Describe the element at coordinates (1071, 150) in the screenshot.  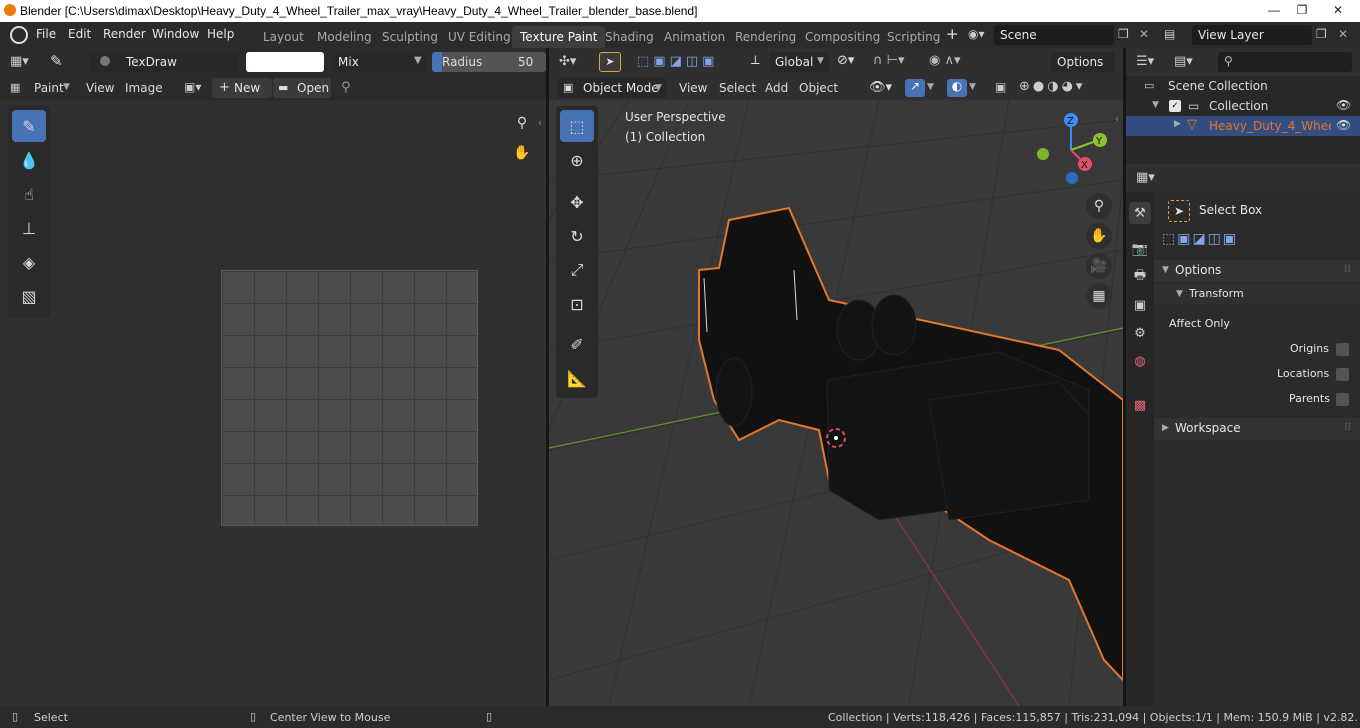
I see `navigation-gizmo: Z Y X` at that location.